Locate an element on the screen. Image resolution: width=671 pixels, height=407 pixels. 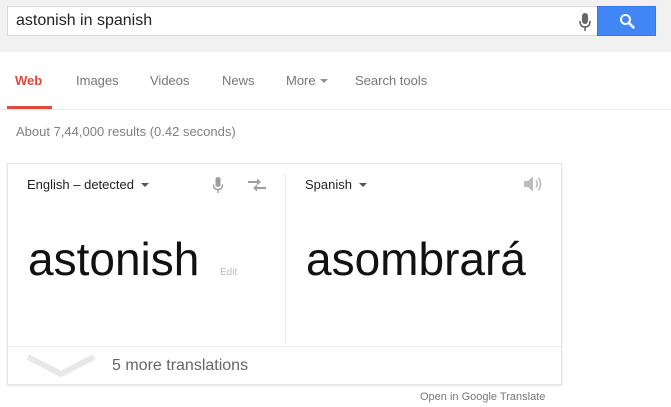
search-button is located at coordinates (626, 21).